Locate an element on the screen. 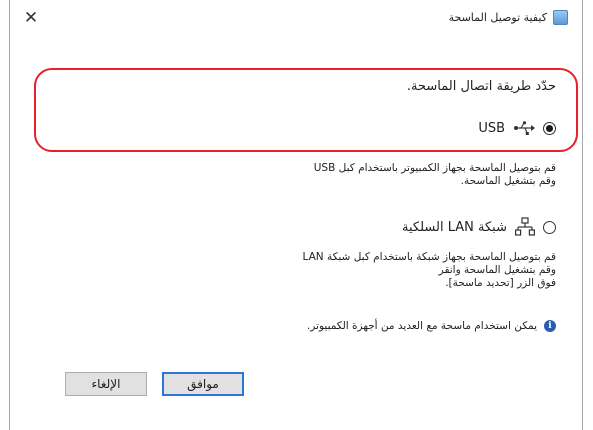 This screenshot has width=593, height=430. title-group: كيفية توصيل الماسحة is located at coordinates (508, 17).